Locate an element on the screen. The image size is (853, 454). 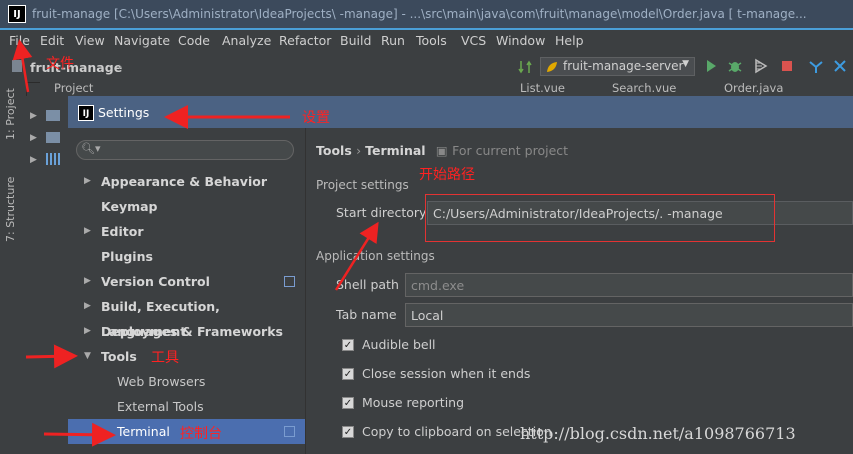
watermark: http://blog.csdn.net/a1098766713 is located at coordinates (658, 433).